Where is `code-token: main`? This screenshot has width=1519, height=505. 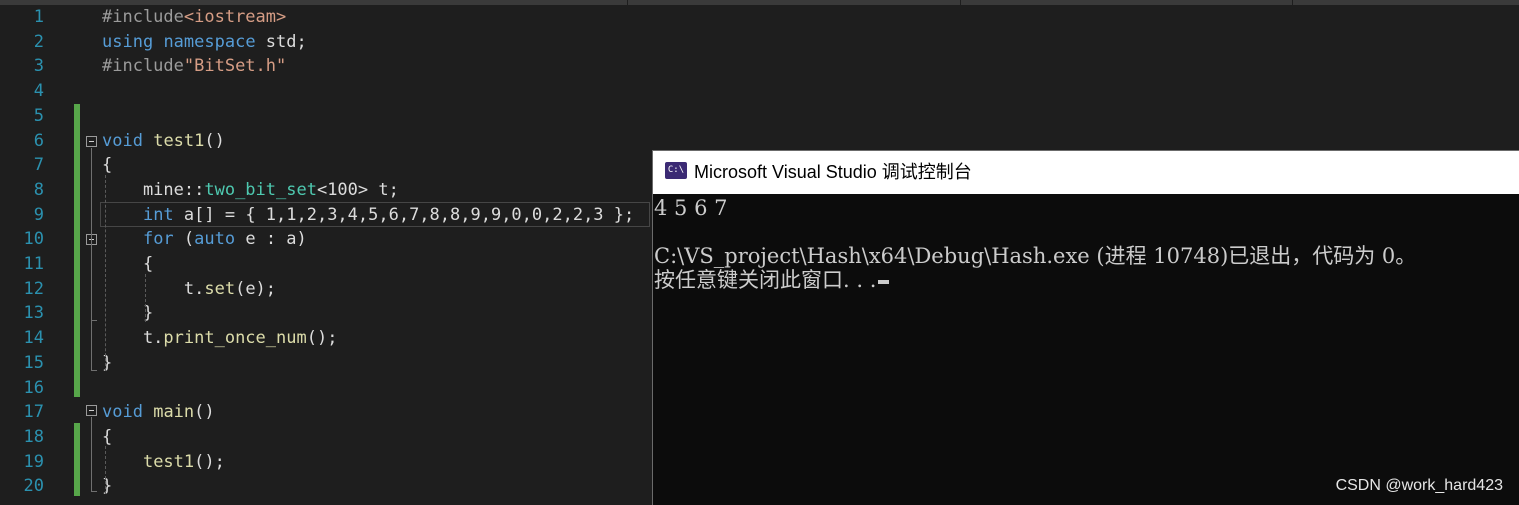 code-token: main is located at coordinates (174, 412).